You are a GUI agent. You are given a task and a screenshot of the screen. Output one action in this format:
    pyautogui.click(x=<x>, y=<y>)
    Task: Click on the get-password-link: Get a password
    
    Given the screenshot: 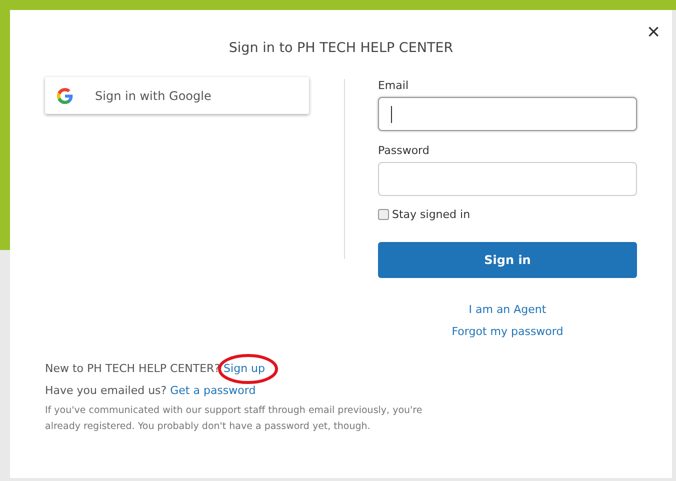 What is the action you would take?
    pyautogui.click(x=213, y=390)
    